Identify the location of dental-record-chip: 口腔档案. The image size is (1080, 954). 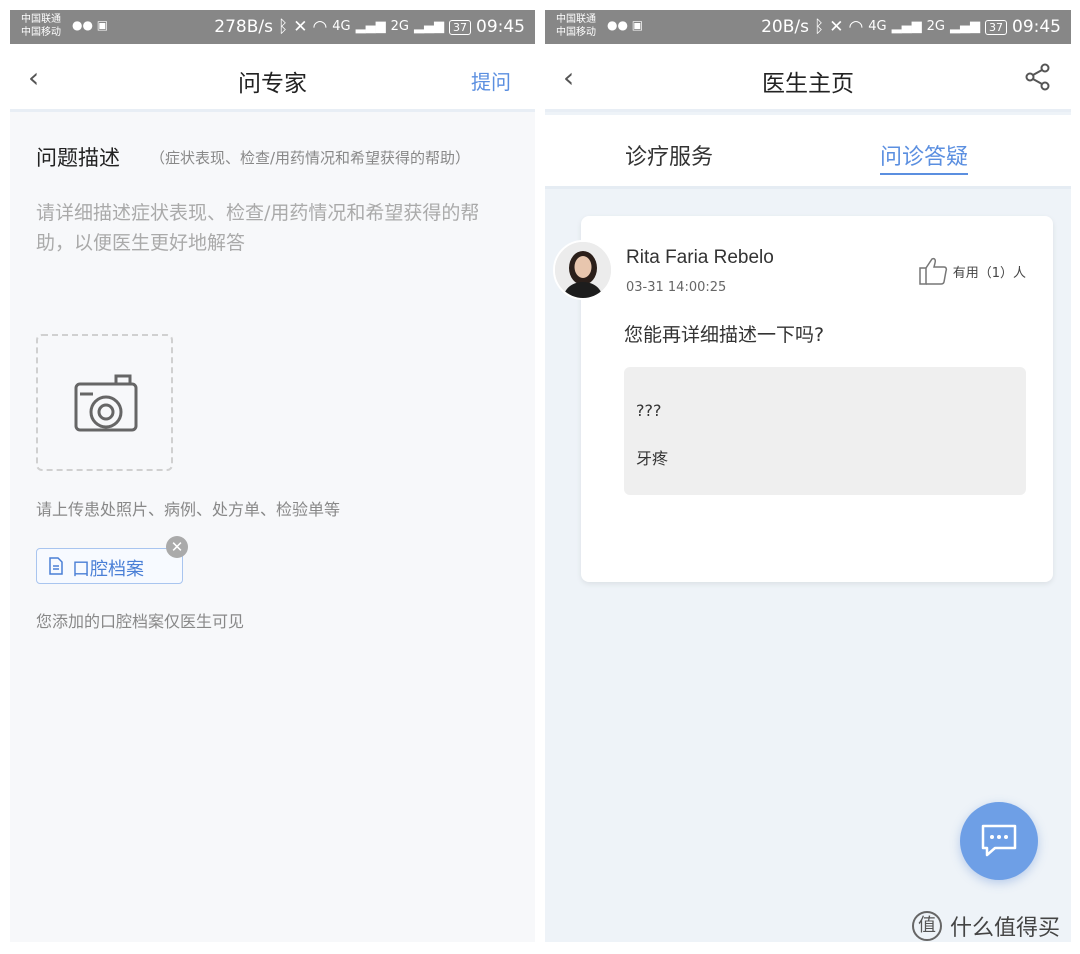
(109, 566).